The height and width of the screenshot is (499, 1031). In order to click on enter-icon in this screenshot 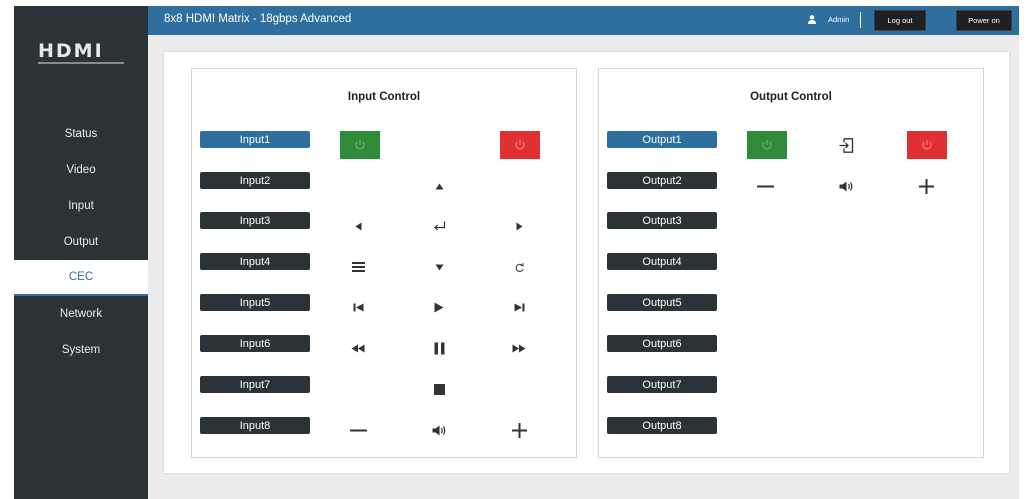, I will do `click(439, 225)`.